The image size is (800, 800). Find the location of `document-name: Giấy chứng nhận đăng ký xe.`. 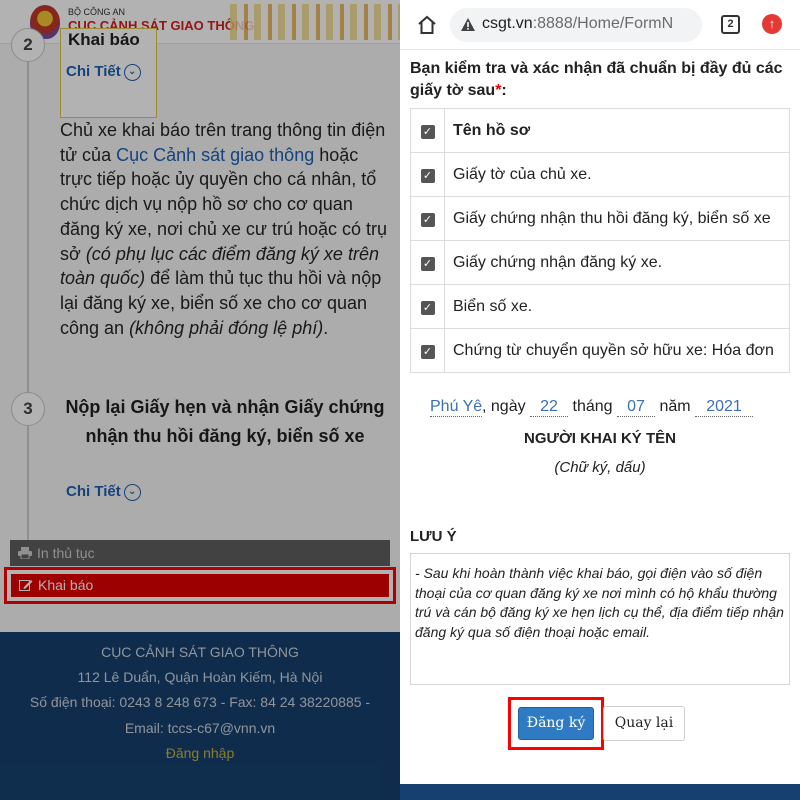

document-name: Giấy chứng nhận đăng ký xe. is located at coordinates (617, 262).